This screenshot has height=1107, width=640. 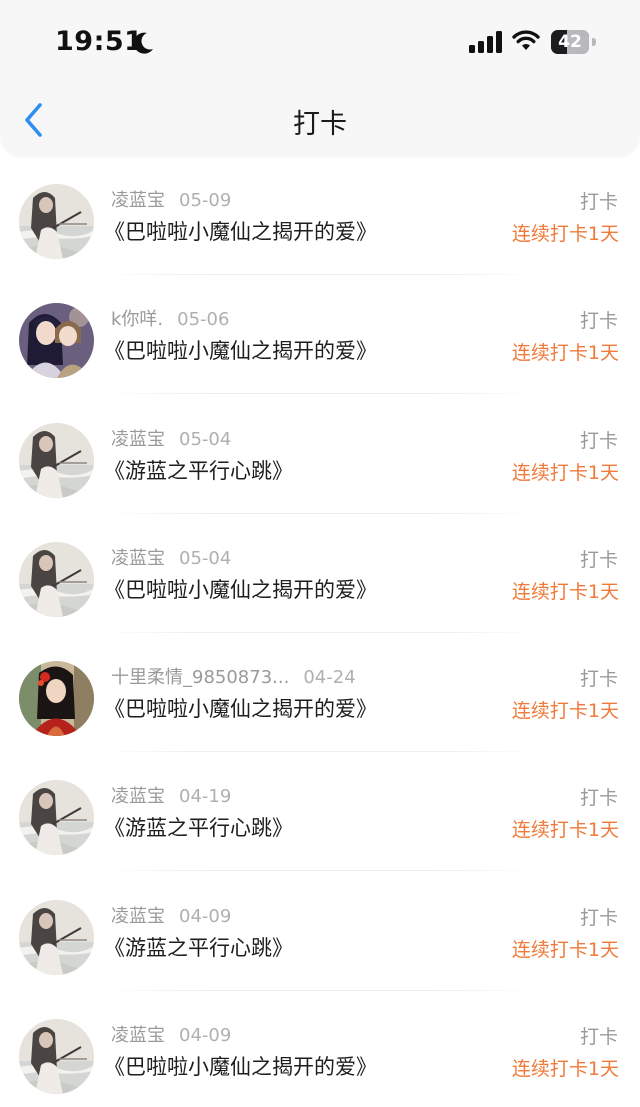 What do you see at coordinates (143, 43) in the screenshot?
I see `moon-icon` at bounding box center [143, 43].